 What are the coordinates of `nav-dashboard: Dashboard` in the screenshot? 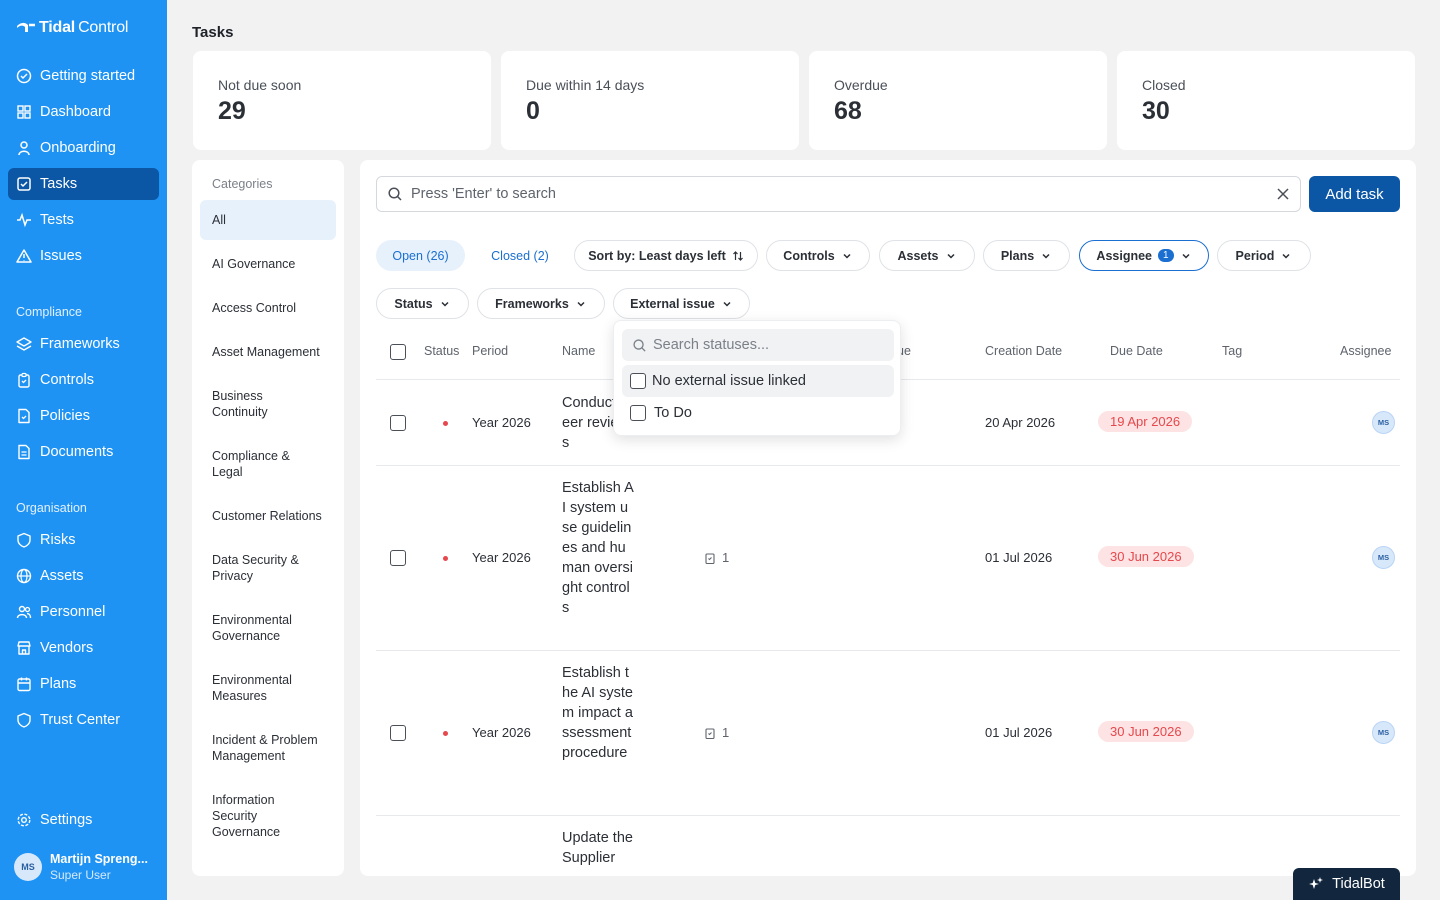 It's located at (83, 112).